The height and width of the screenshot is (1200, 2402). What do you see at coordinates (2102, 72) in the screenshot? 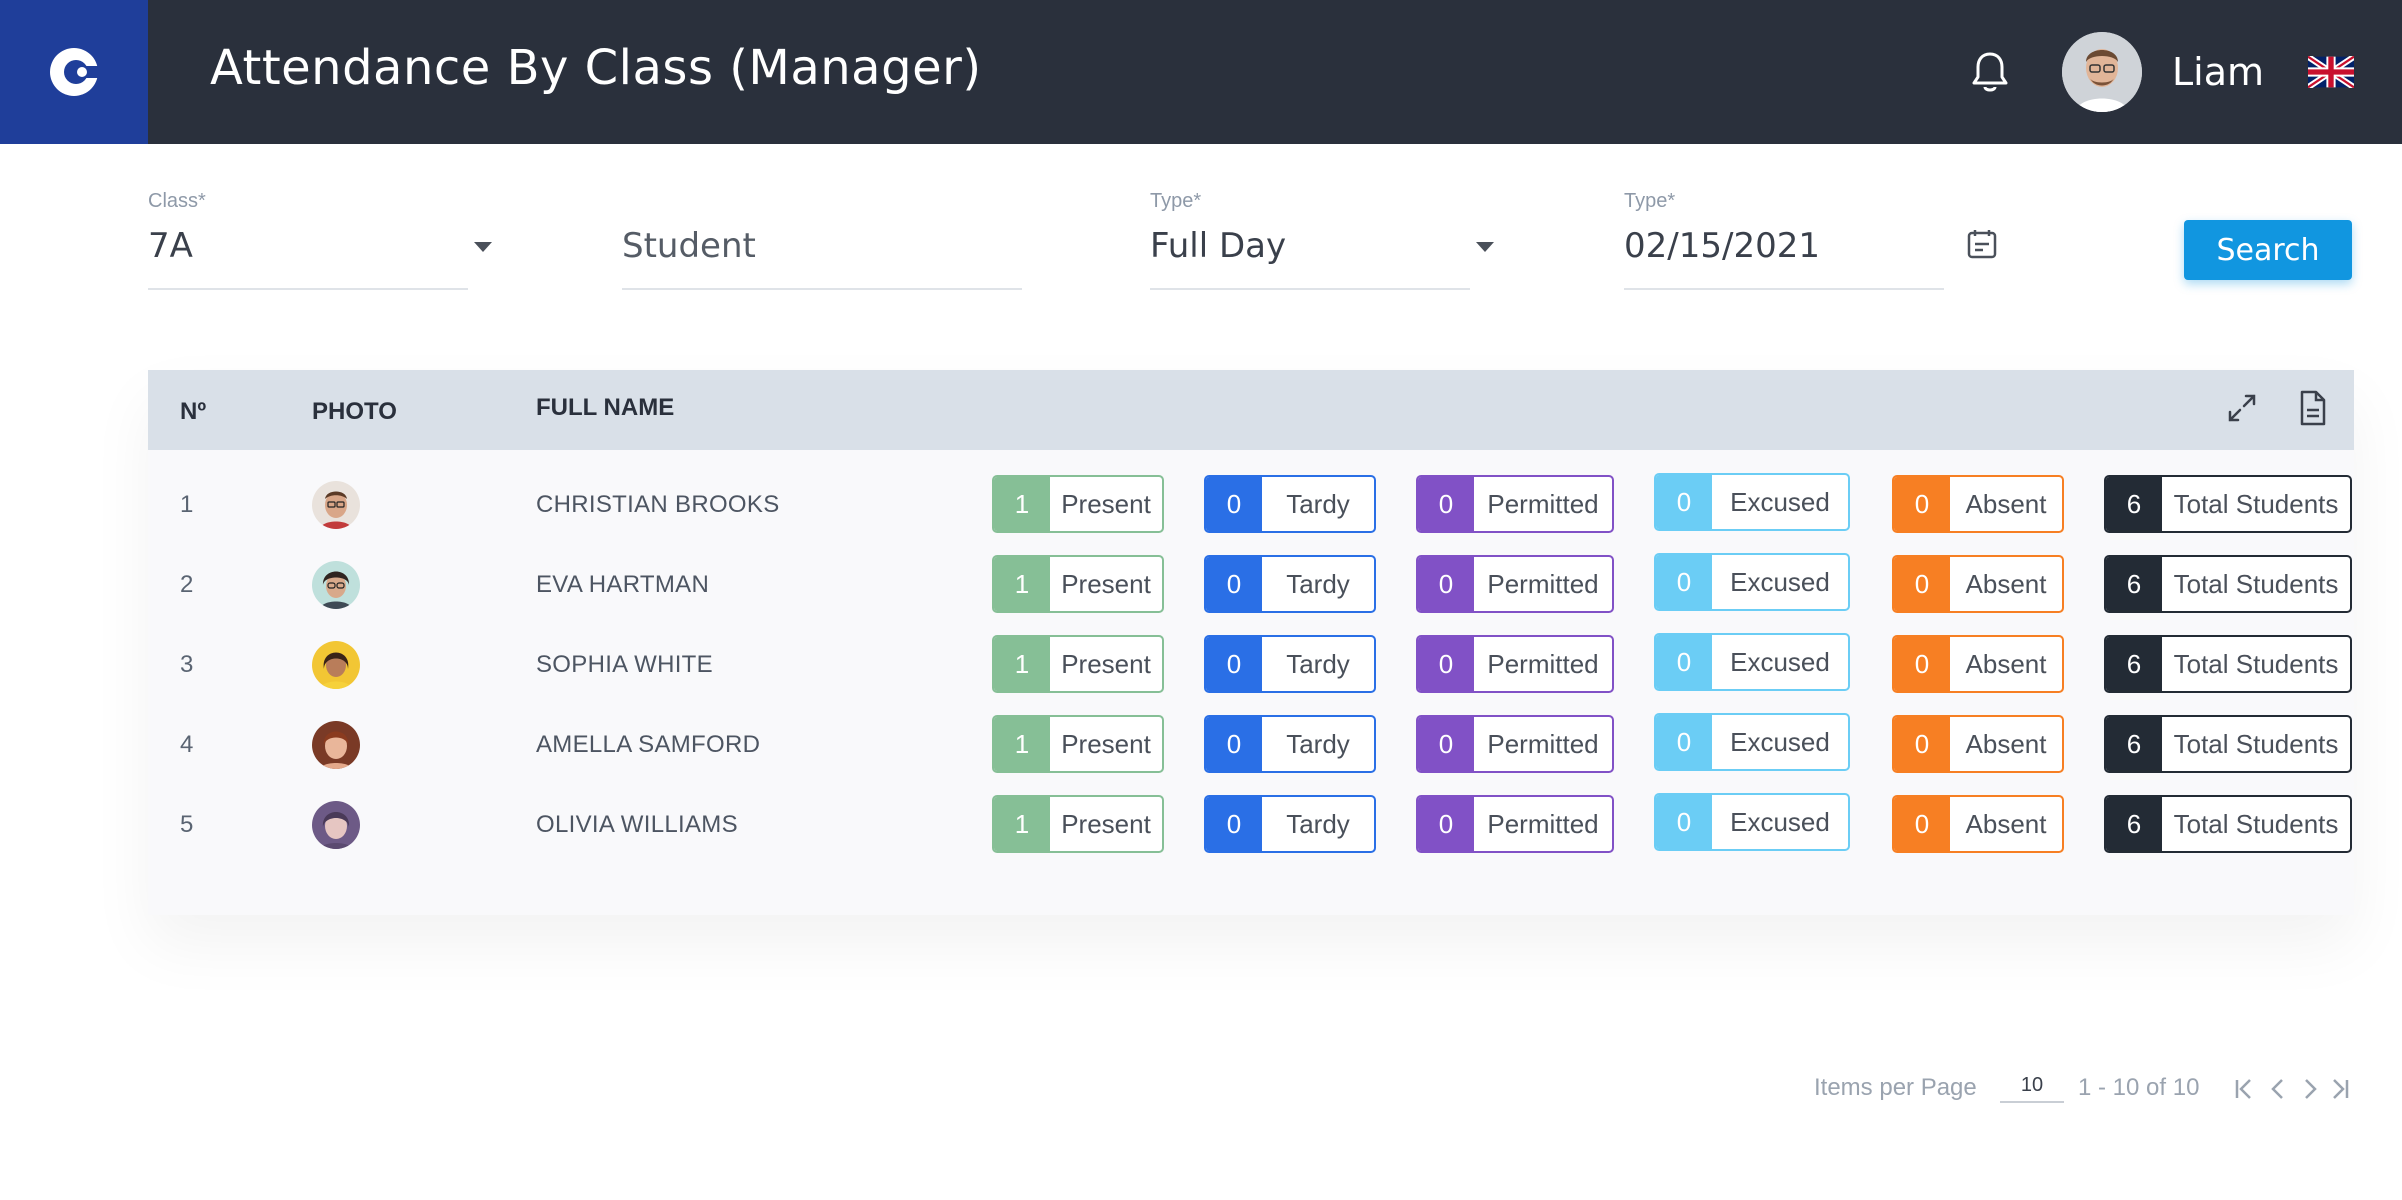
I see `user-avatar` at bounding box center [2102, 72].